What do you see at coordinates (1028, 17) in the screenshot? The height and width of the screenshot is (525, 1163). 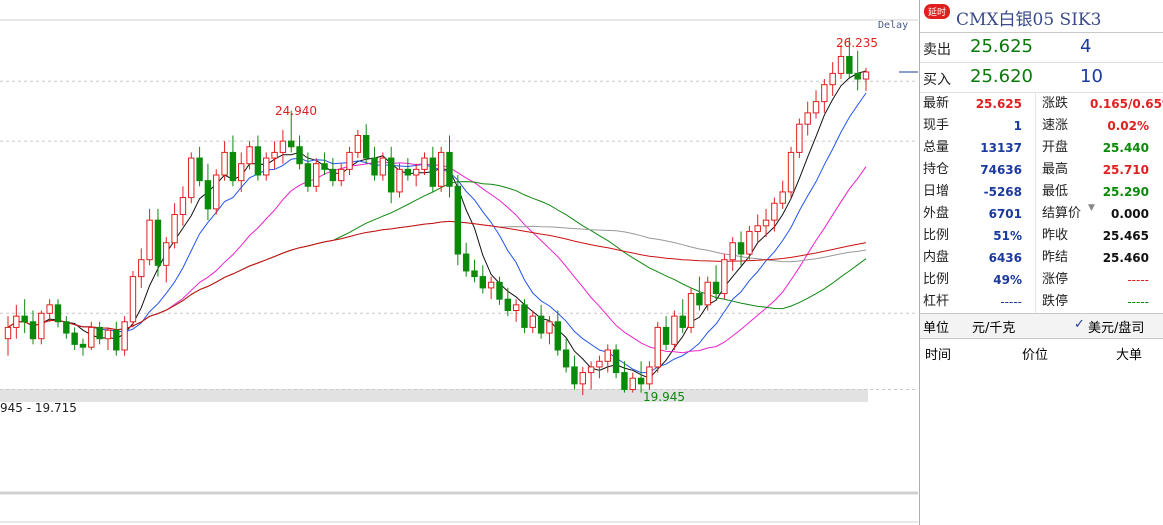 I see `instrument-title: CMX白银05 SIK3` at bounding box center [1028, 17].